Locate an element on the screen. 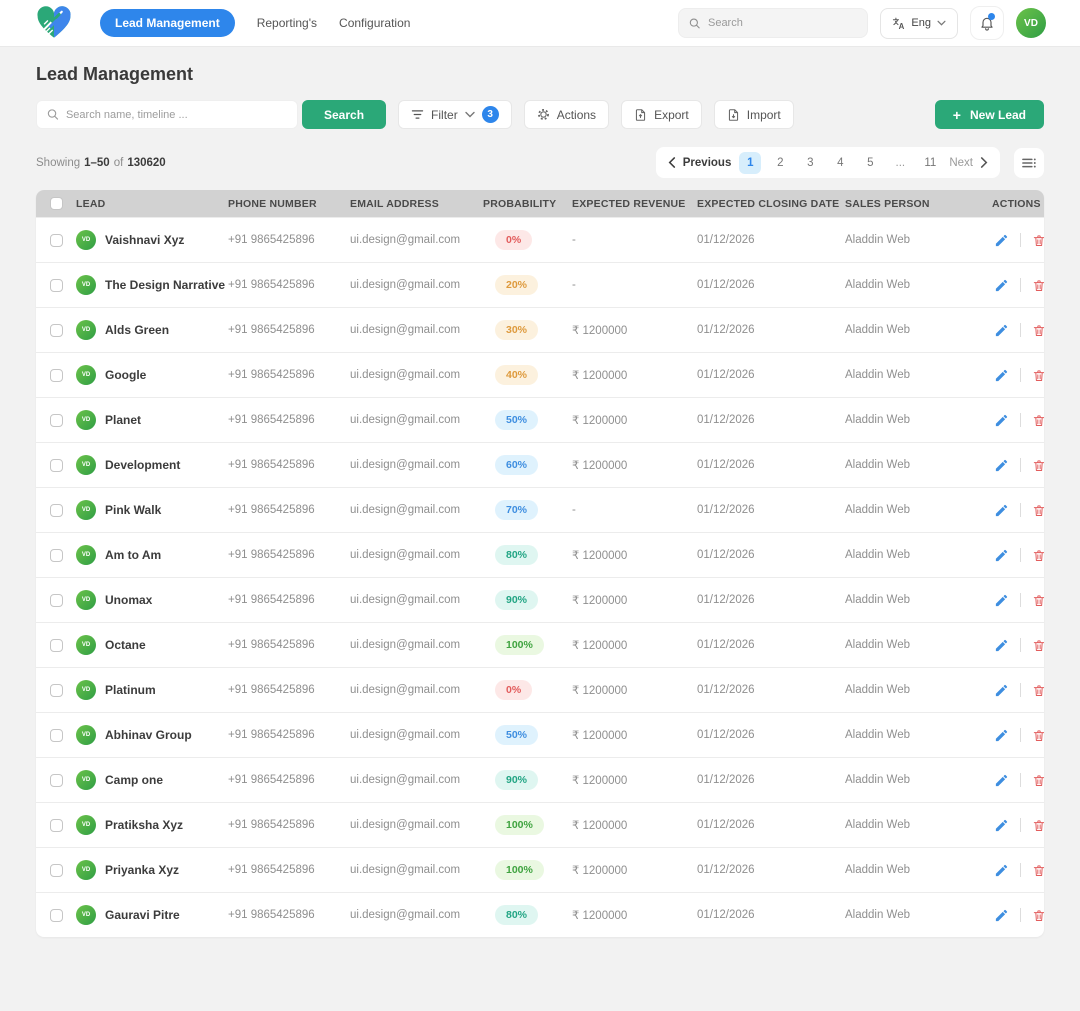 This screenshot has width=1080, height=1011. lead-cell: VD Gauravi Pitre is located at coordinates (152, 915).